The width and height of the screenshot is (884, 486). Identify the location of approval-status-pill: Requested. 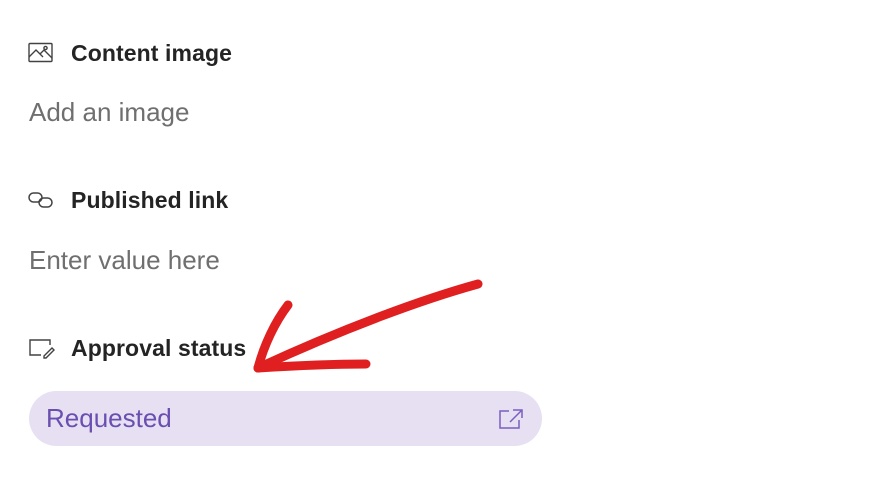
(285, 418).